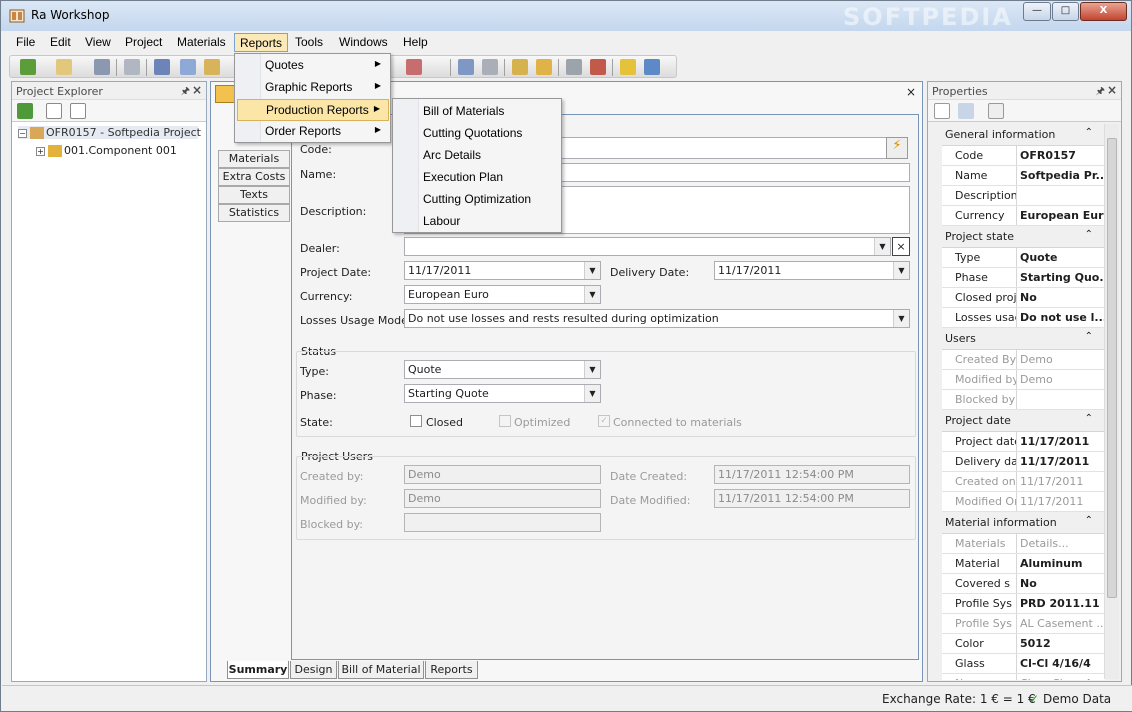  I want to click on type-select: Quote ▼, so click(502, 369).